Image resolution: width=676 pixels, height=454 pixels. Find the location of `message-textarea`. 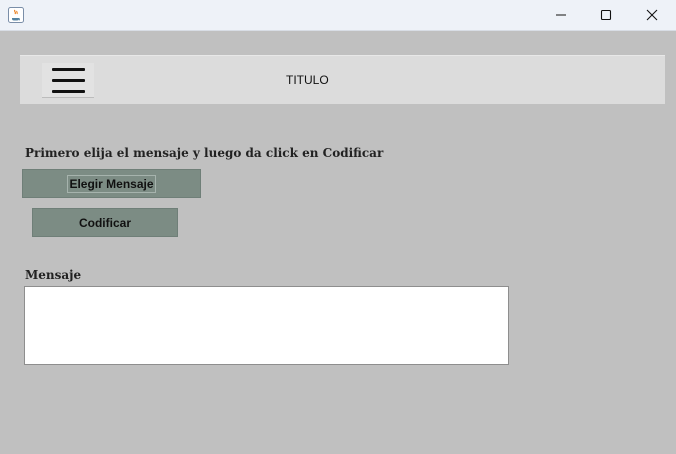

message-textarea is located at coordinates (266, 325).